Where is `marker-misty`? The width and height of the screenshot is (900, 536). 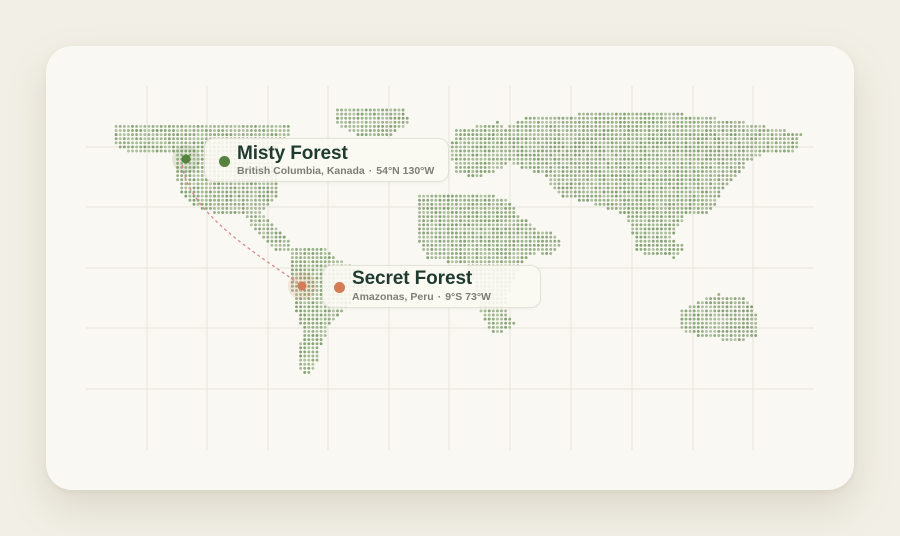
marker-misty is located at coordinates (186, 159).